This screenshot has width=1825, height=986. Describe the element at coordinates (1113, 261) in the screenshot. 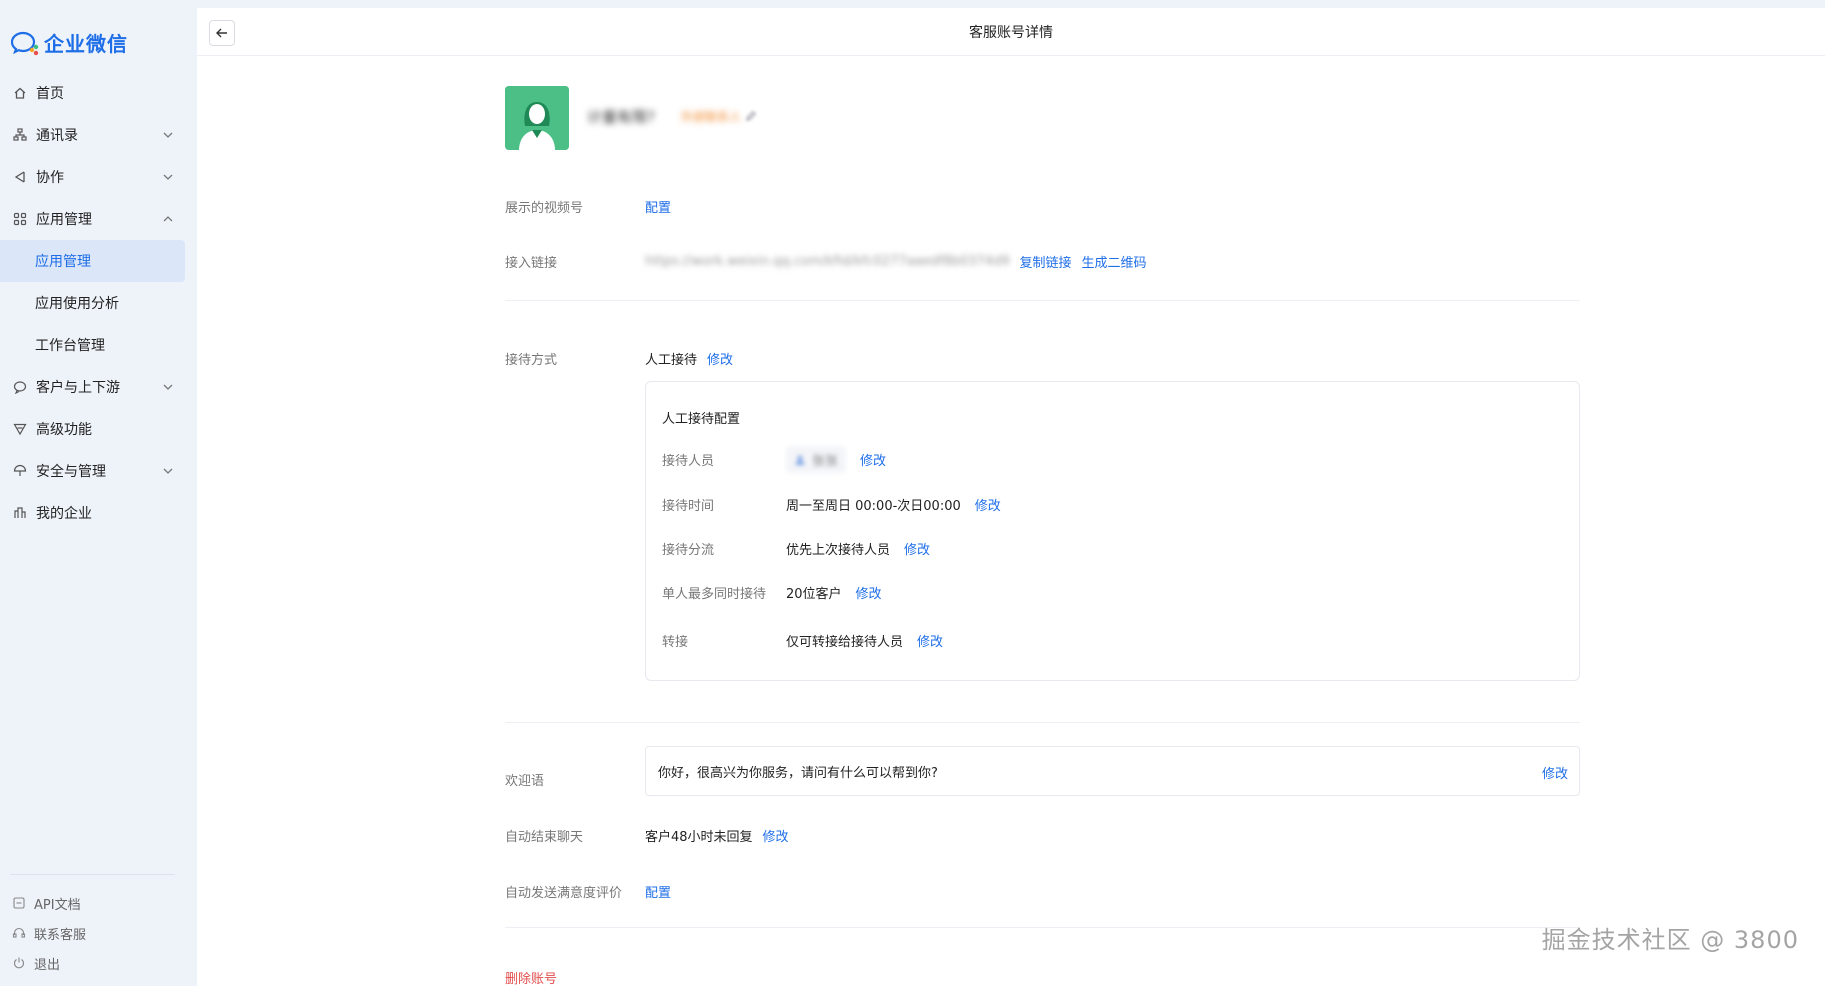

I see `generate-qr-button: 生成二维码` at that location.